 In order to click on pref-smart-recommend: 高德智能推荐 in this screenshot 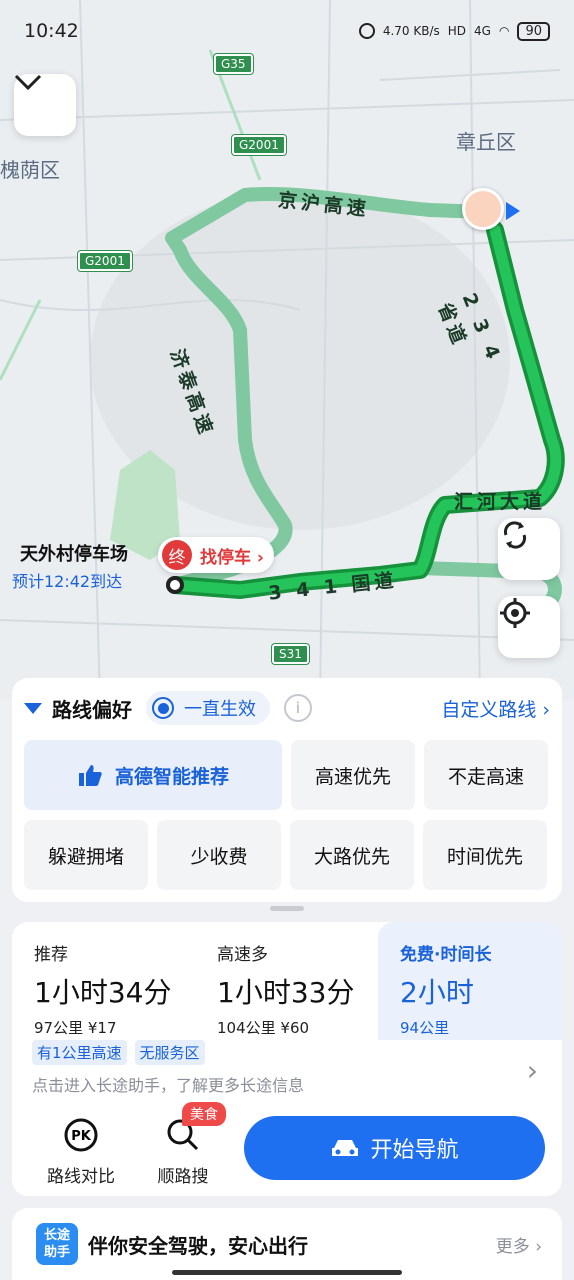, I will do `click(153, 775)`.